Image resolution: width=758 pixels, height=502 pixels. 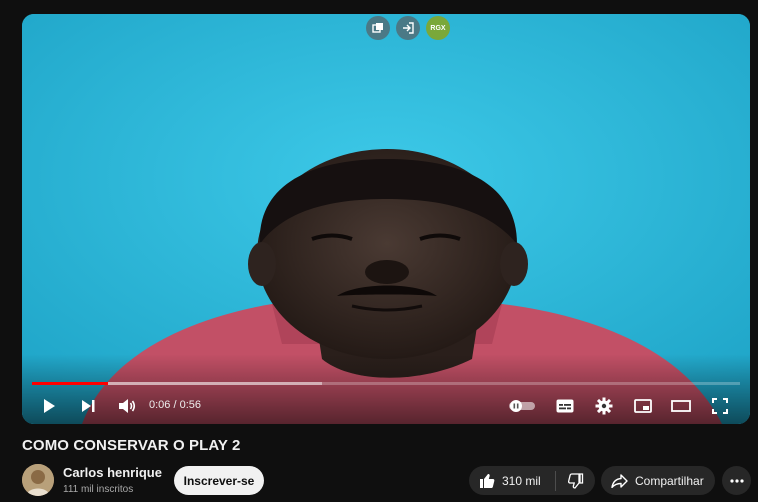 I want to click on subscriber-count: 111 mil inscritos, so click(x=98, y=489).